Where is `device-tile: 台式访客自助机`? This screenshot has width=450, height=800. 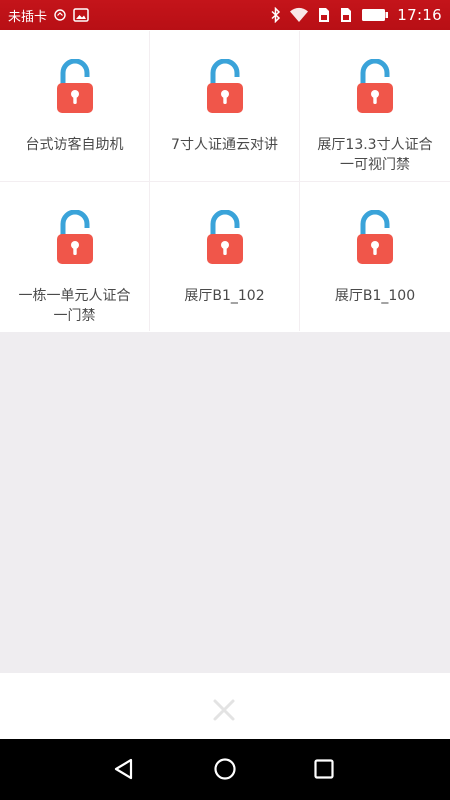
device-tile: 台式访客自助机 is located at coordinates (74, 106).